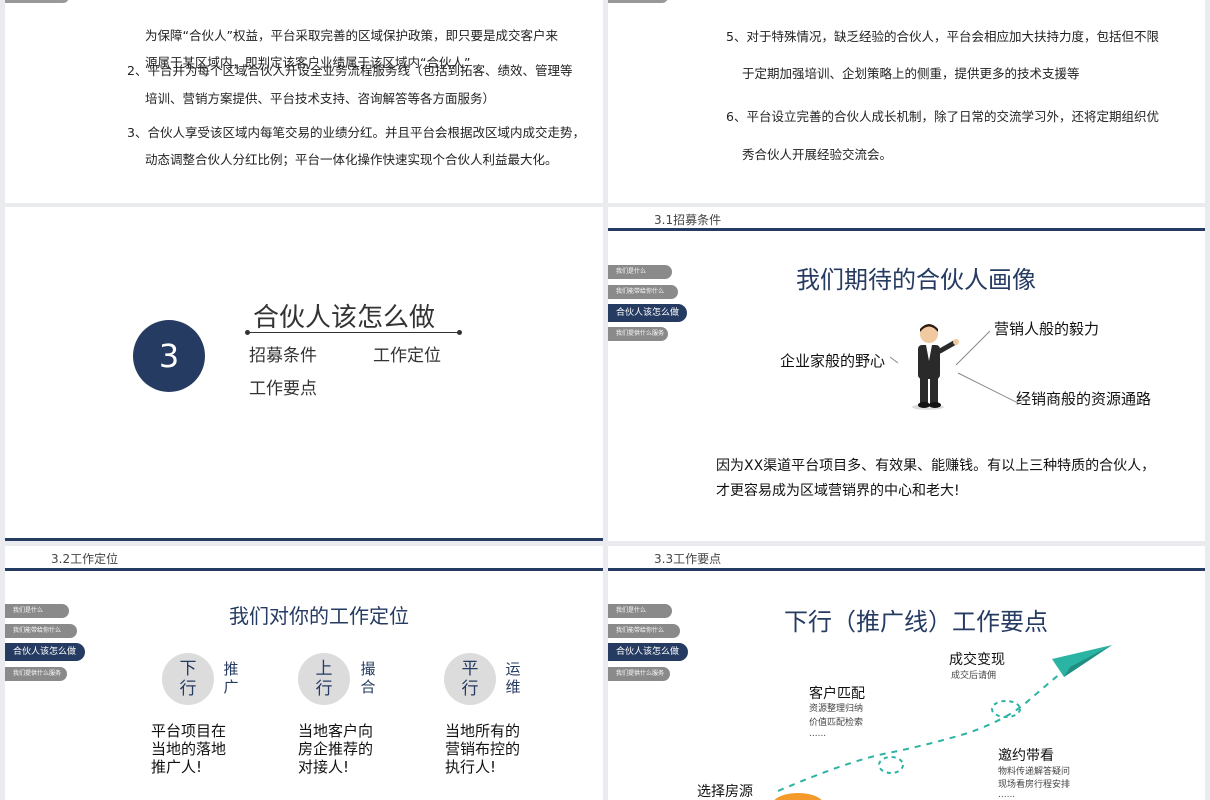 This screenshot has width=1210, height=800. I want to click on policy-line: 培训、营销方案提供、平台技术支持、咨询解答等各方面服务）, so click(320, 98).